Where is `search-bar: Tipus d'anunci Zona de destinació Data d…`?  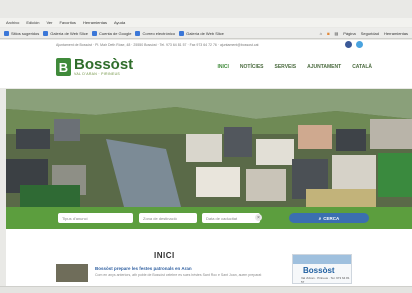 search-bar: Tipus d'anunci Zona de destinació Data d… is located at coordinates (209, 218).